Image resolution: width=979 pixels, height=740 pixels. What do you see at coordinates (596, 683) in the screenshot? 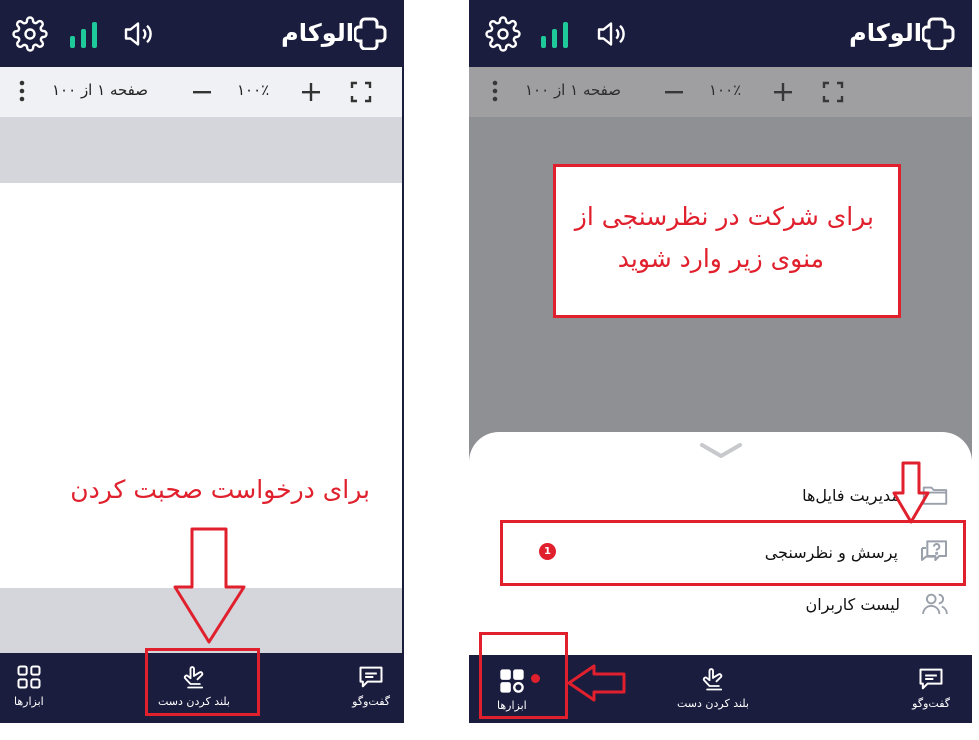
I see `left-arrow-annotation` at bounding box center [596, 683].